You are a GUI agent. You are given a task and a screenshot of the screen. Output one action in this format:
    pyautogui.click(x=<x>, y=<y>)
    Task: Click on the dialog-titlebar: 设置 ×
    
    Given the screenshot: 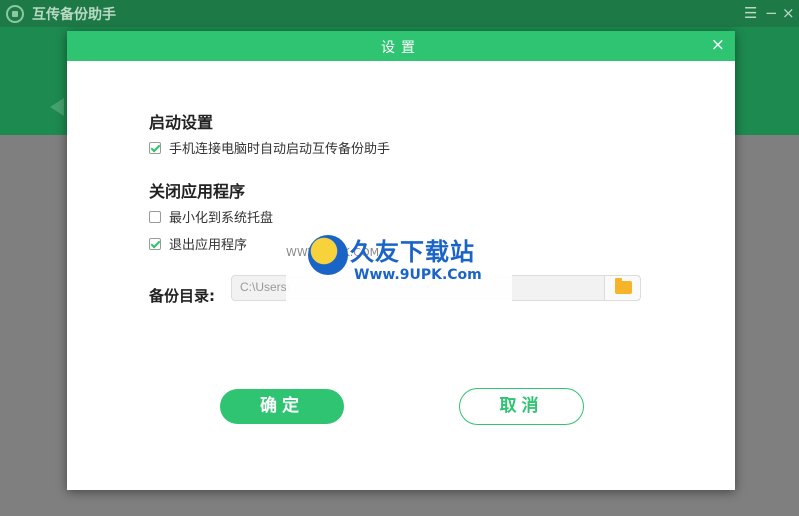 What is the action you would take?
    pyautogui.click(x=401, y=46)
    